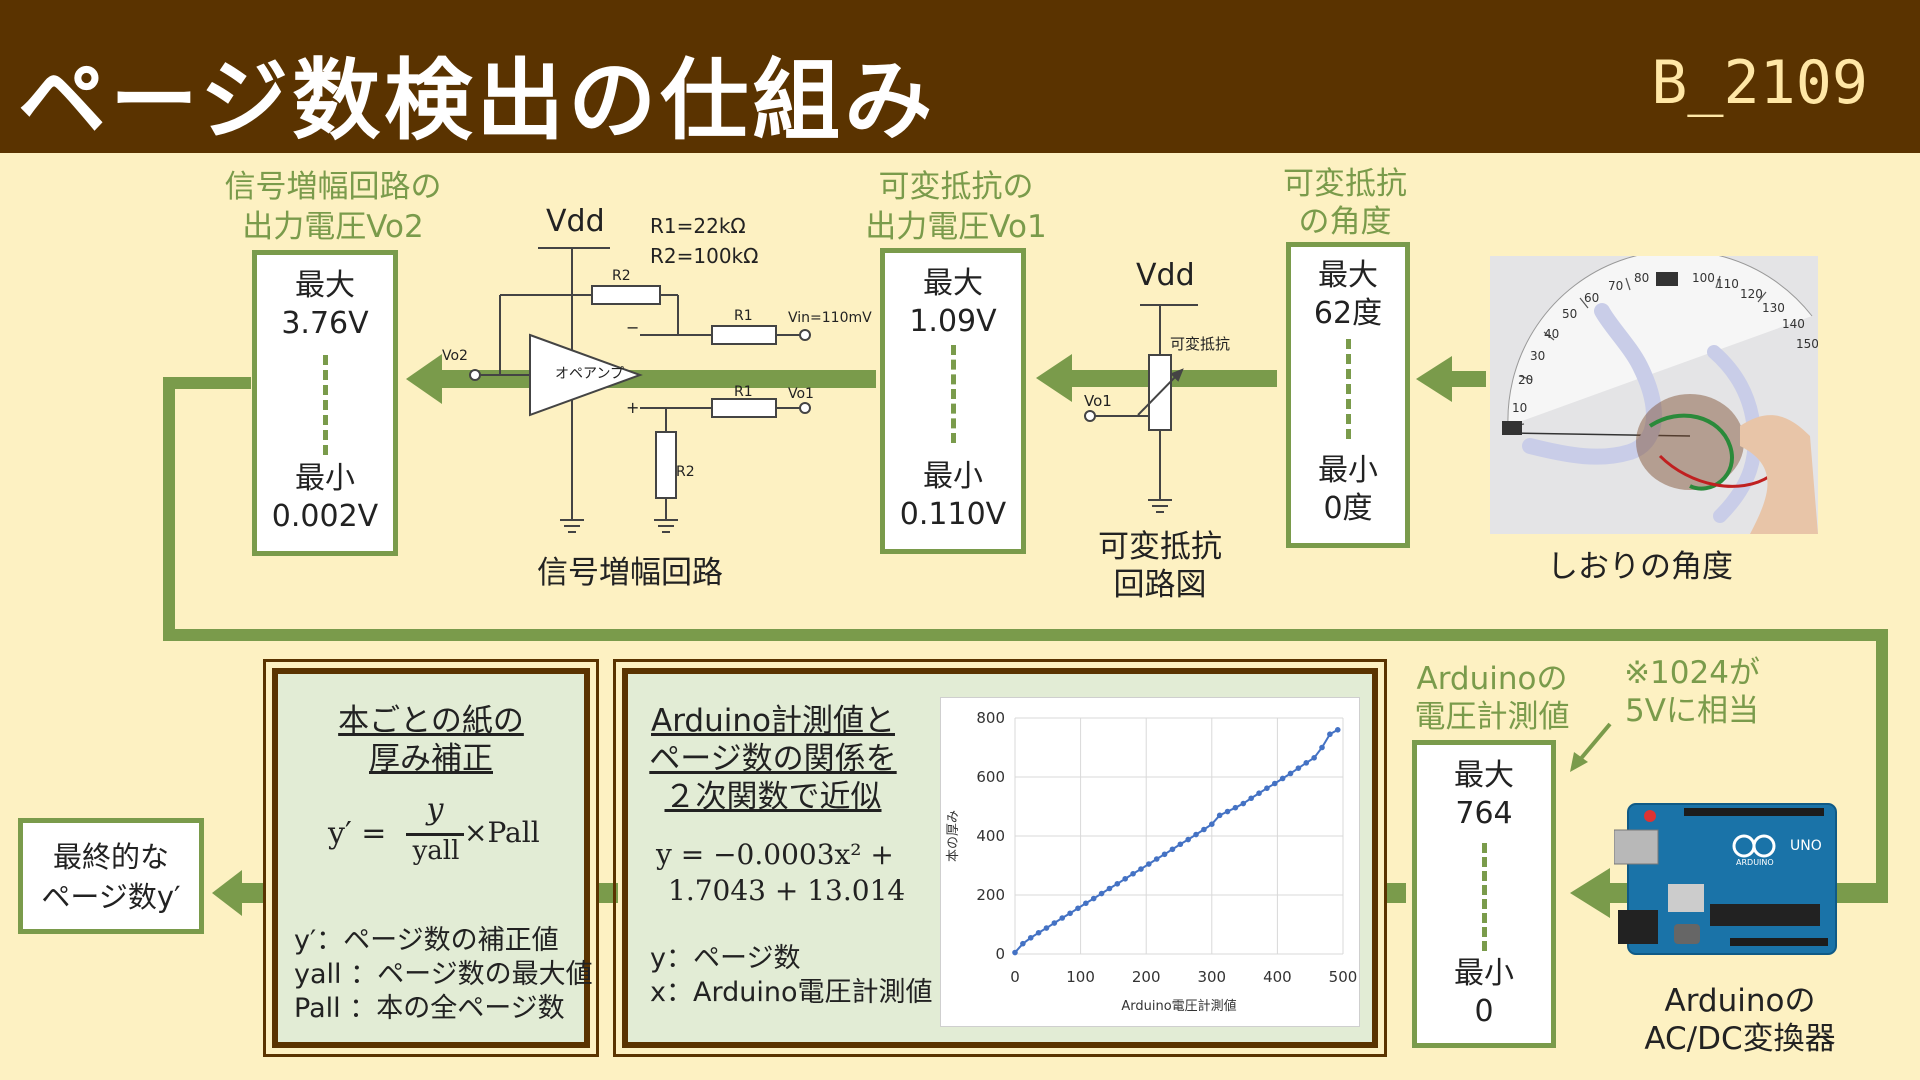 The image size is (1920, 1080). I want to click on vo1-caption-line2: 出力電圧Vo1, so click(956, 227).